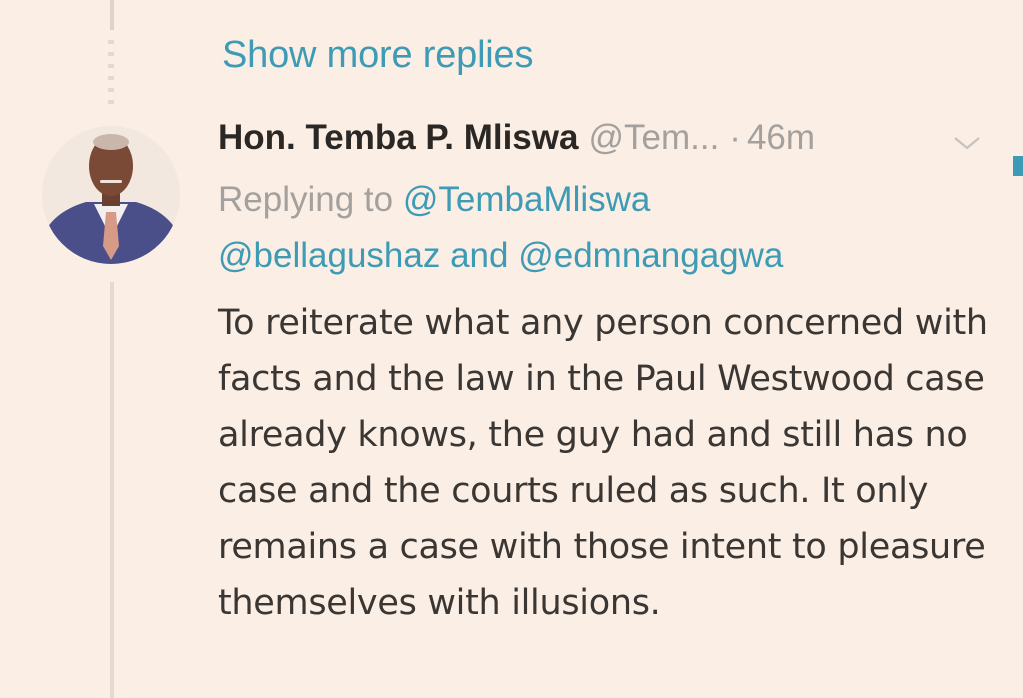  I want to click on author-name: Hon. Temba P. Mliswa, so click(398, 138).